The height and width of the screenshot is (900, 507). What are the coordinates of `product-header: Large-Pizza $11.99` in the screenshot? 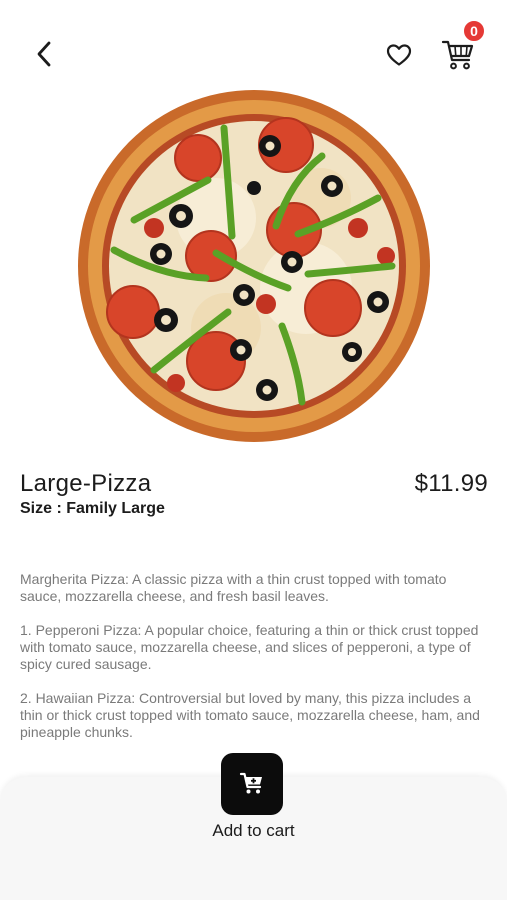 It's located at (254, 485).